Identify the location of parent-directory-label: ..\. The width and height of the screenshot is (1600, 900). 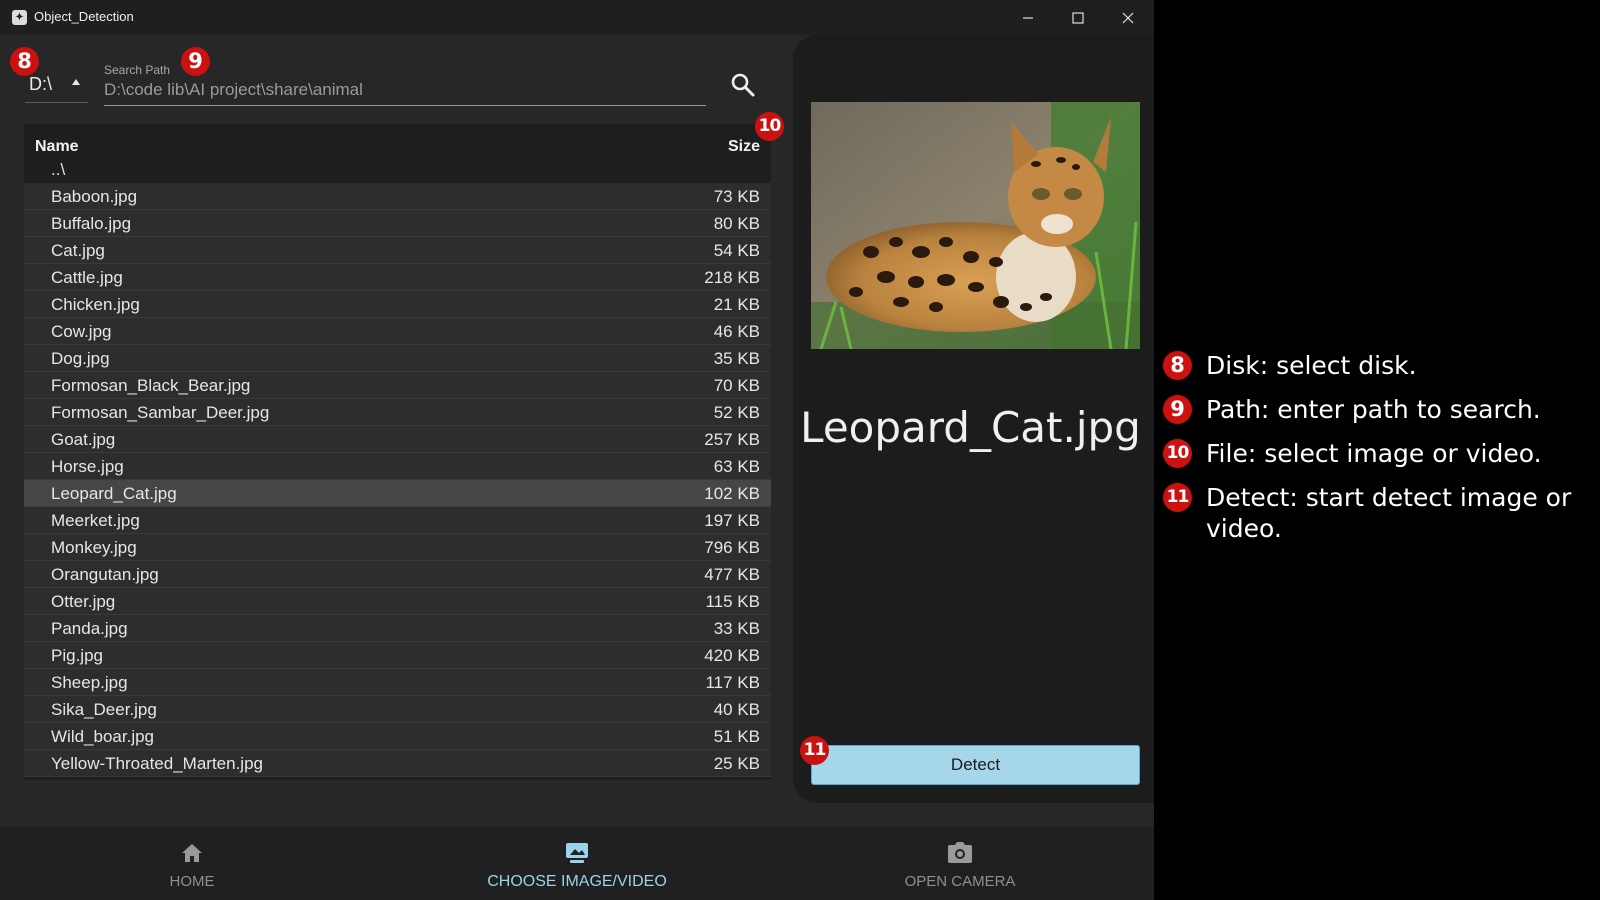
(58, 169).